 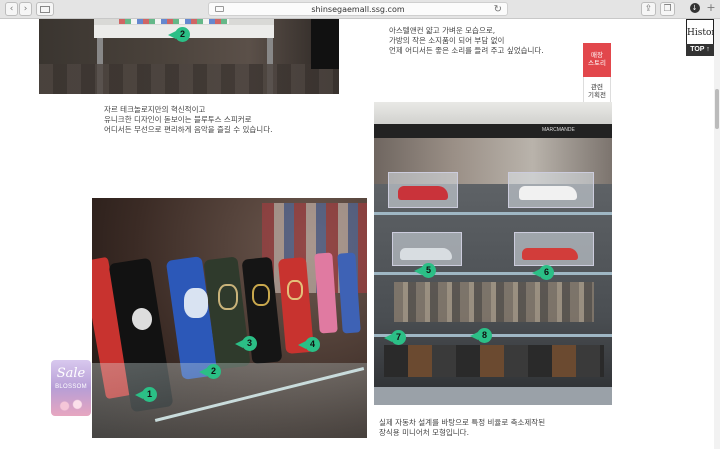 What do you see at coordinates (189, 56) in the screenshot?
I see `photo-store-counter: 2` at bounding box center [189, 56].